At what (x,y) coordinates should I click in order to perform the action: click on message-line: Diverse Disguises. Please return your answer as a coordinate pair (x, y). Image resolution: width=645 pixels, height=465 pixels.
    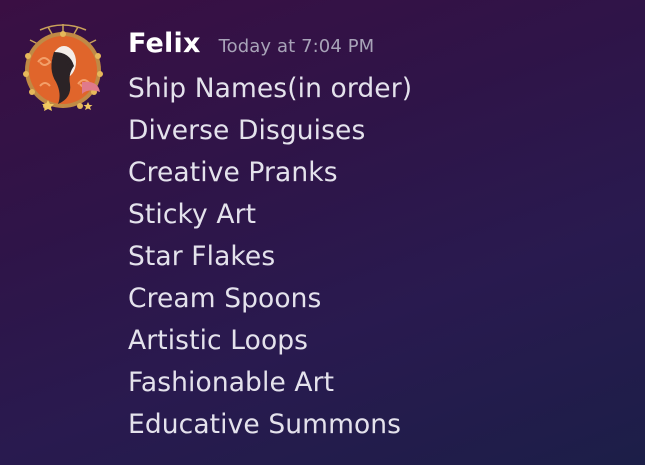
    Looking at the image, I should click on (247, 130).